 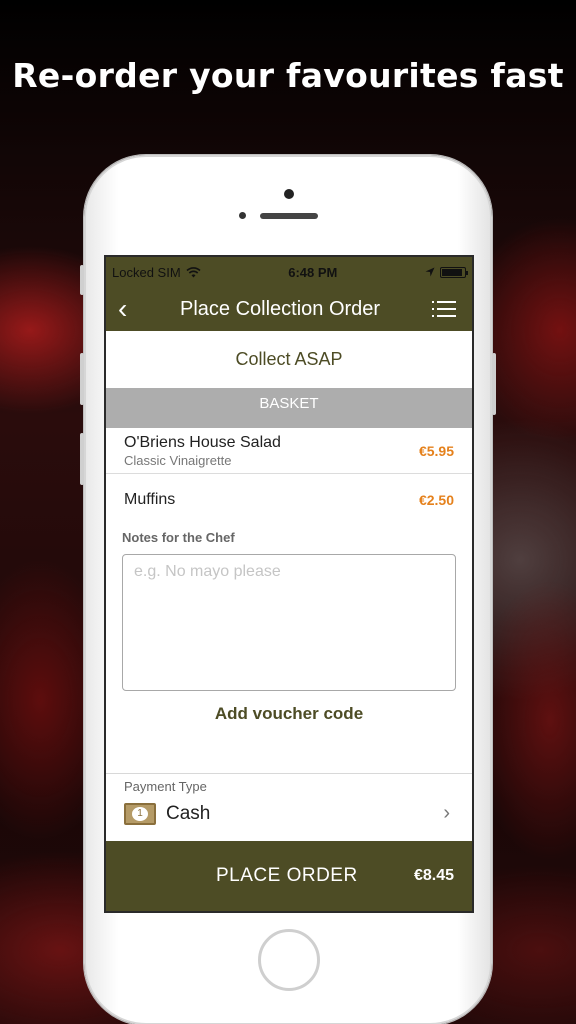 I want to click on mute-switch, so click(x=82, y=280).